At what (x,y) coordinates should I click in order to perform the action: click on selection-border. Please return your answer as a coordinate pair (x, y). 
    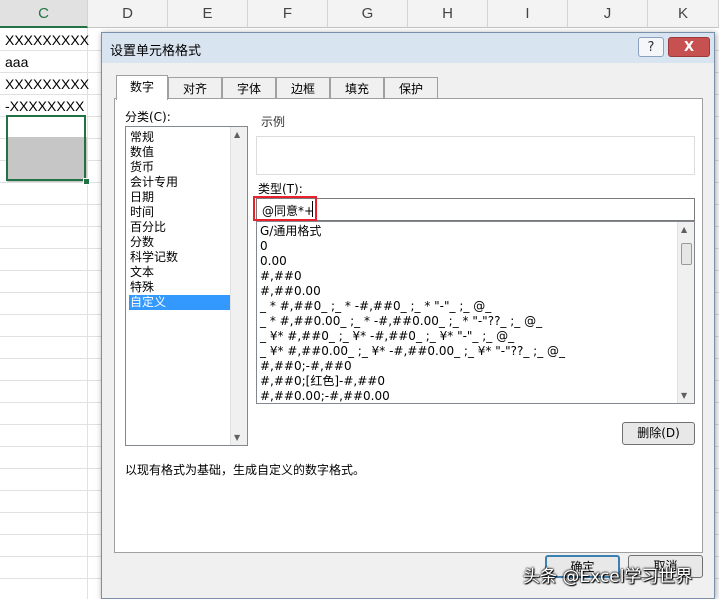
    Looking at the image, I should click on (46, 148).